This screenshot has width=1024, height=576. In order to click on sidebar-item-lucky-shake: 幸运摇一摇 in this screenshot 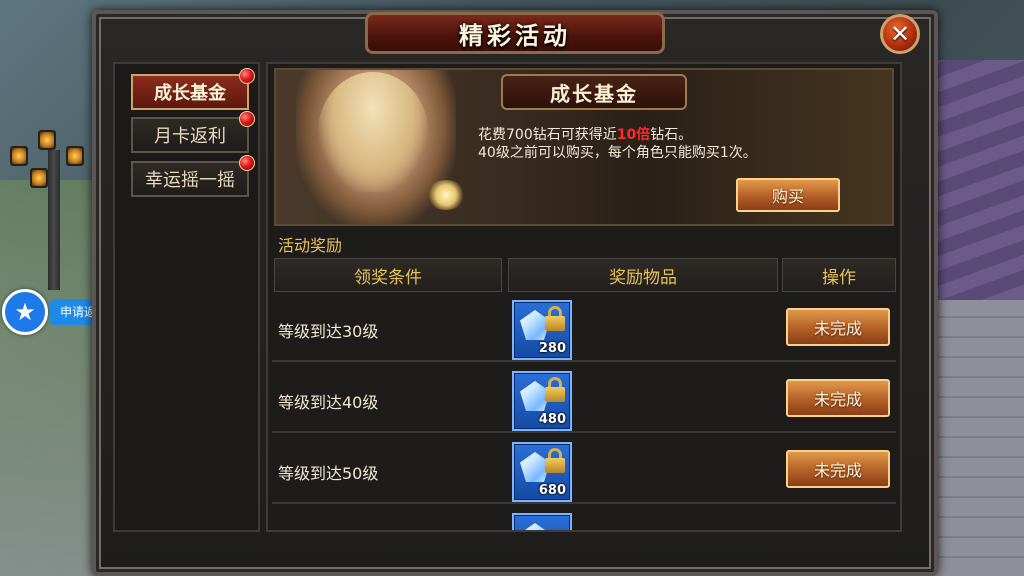, I will do `click(193, 176)`.